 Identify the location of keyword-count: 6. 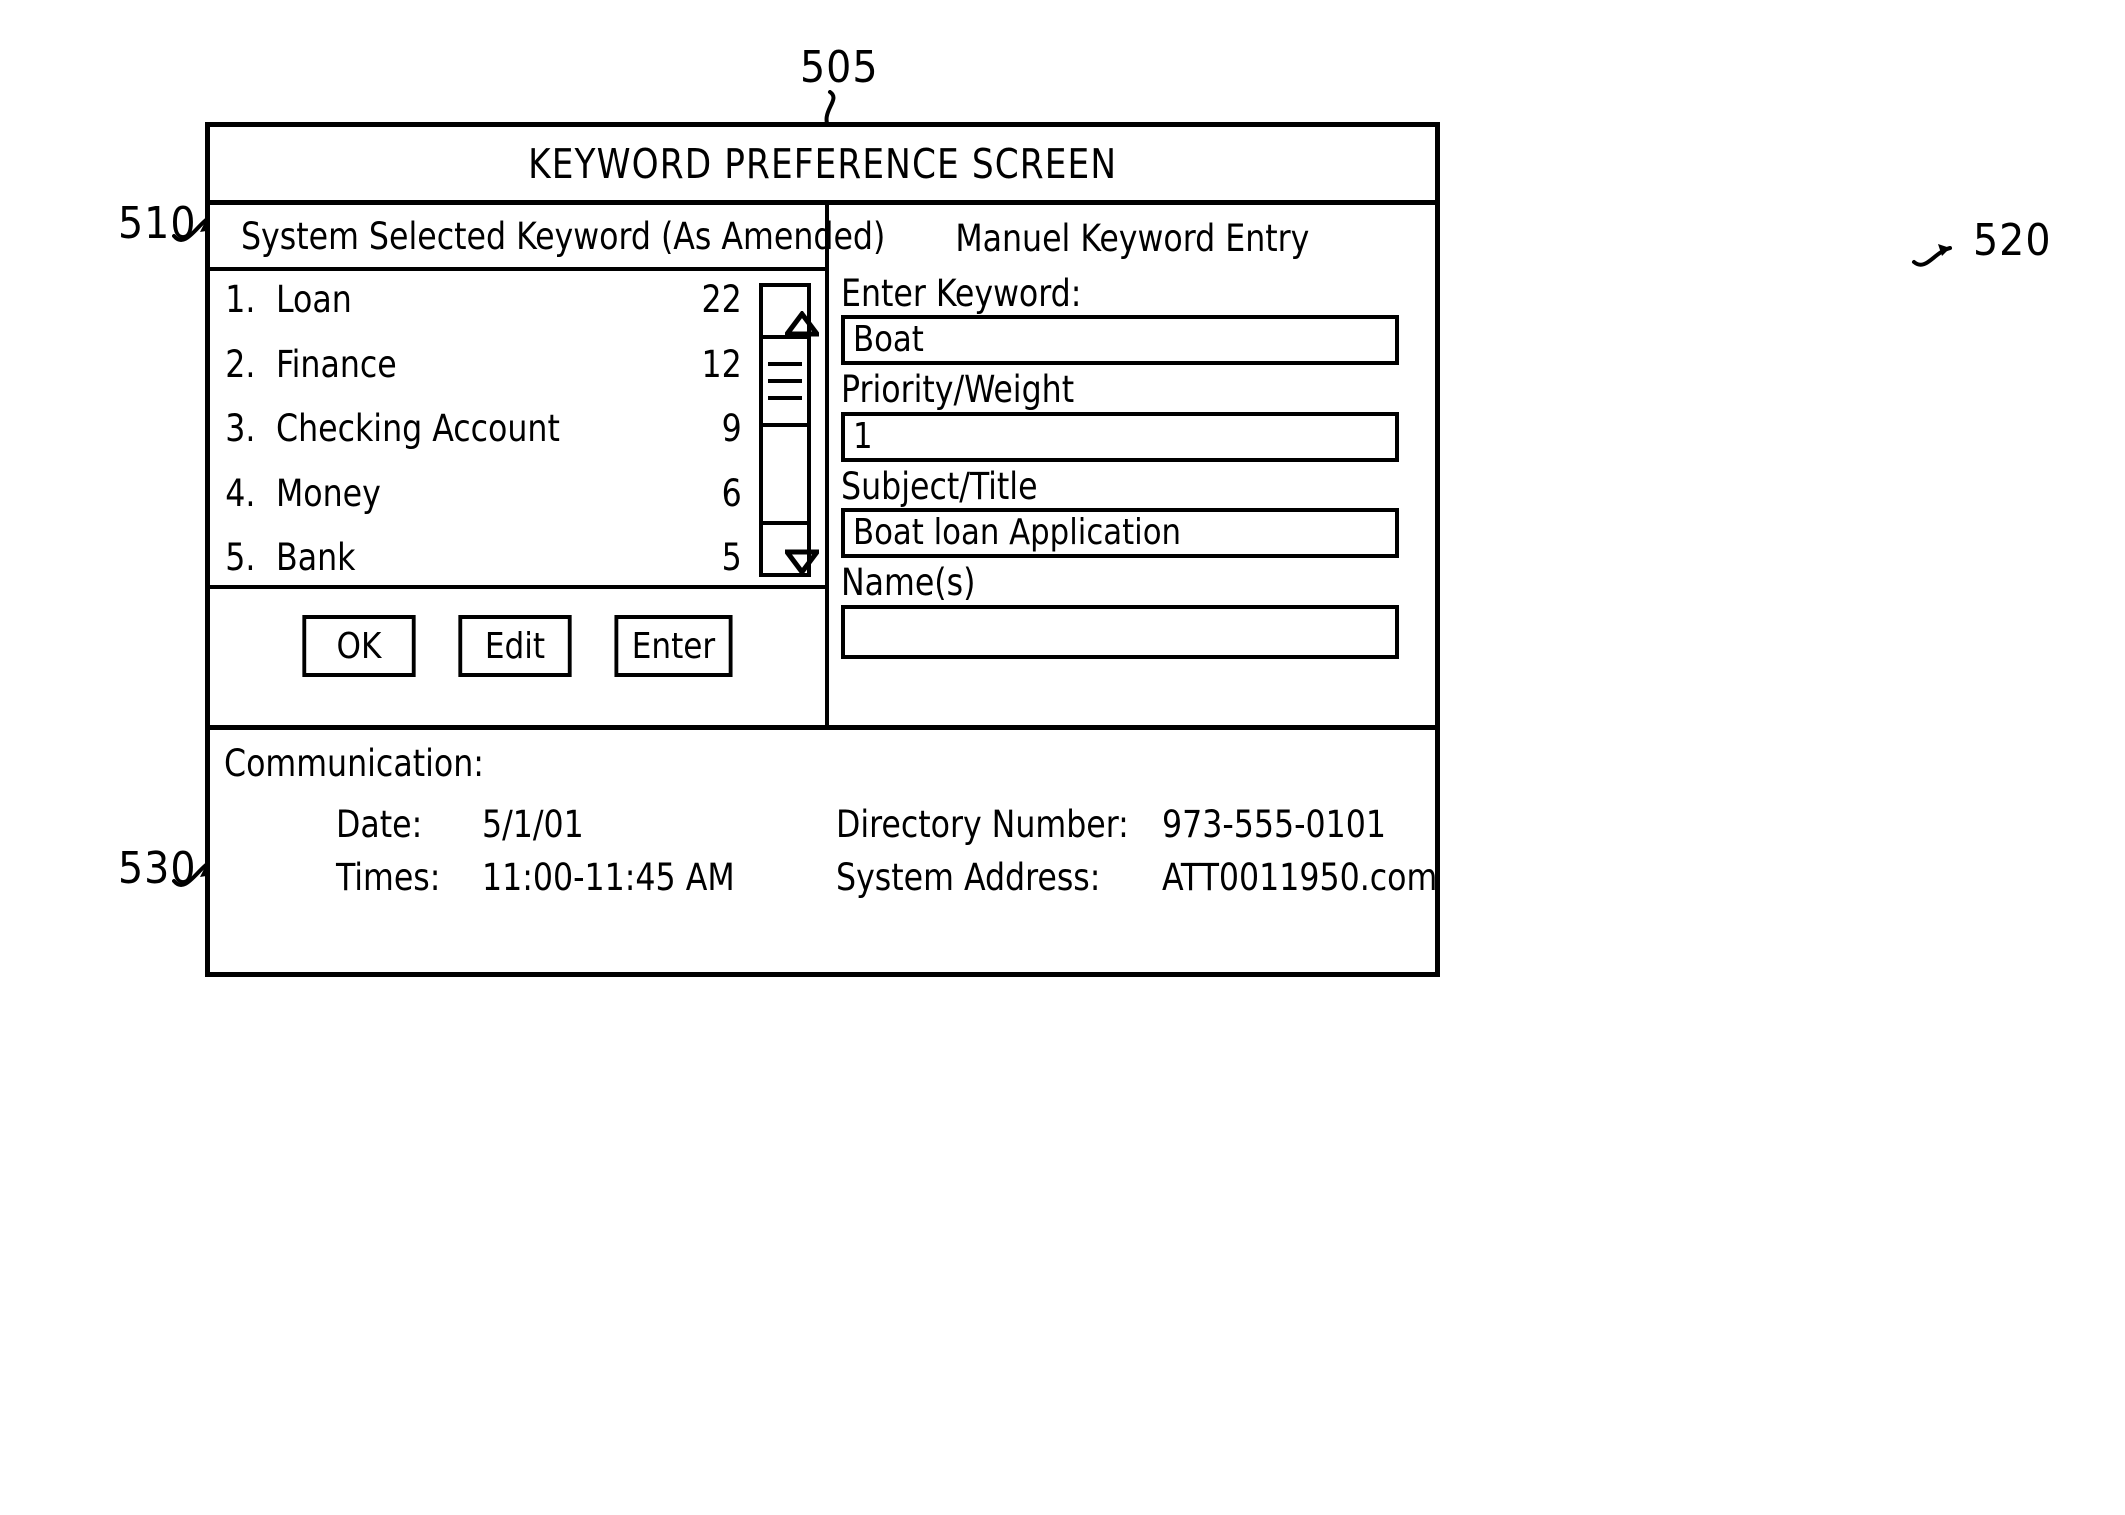
(731, 493).